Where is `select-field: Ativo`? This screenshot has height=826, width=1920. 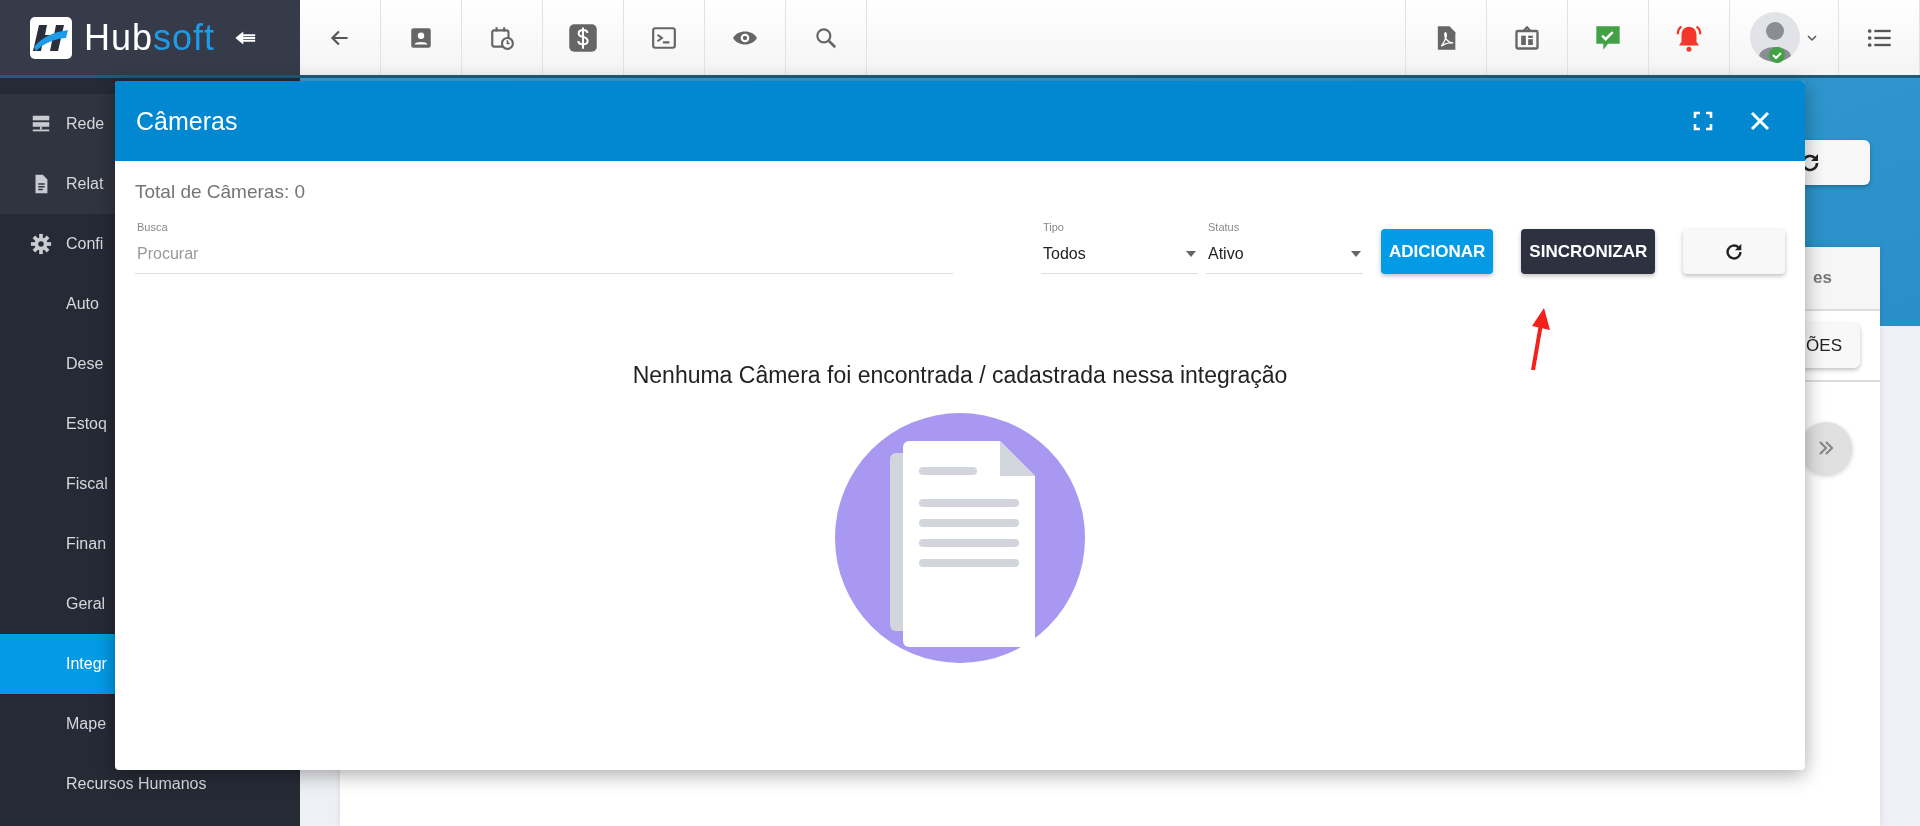 select-field: Ativo is located at coordinates (1284, 257).